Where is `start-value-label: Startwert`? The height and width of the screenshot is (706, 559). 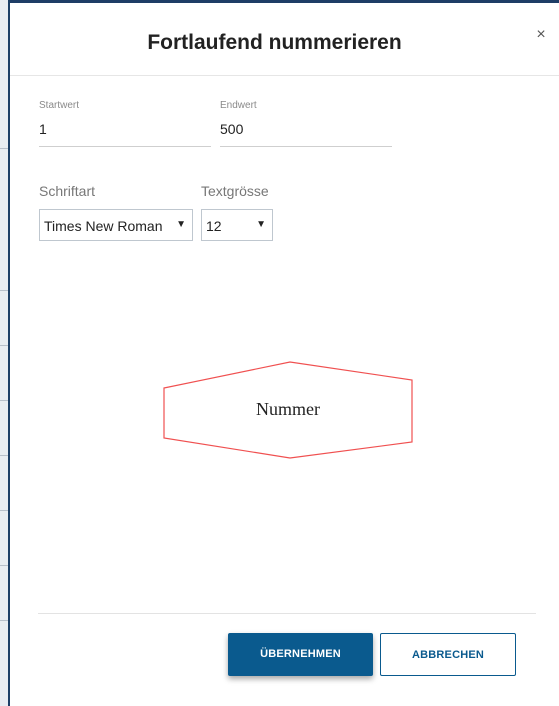 start-value-label: Startwert is located at coordinates (59, 105).